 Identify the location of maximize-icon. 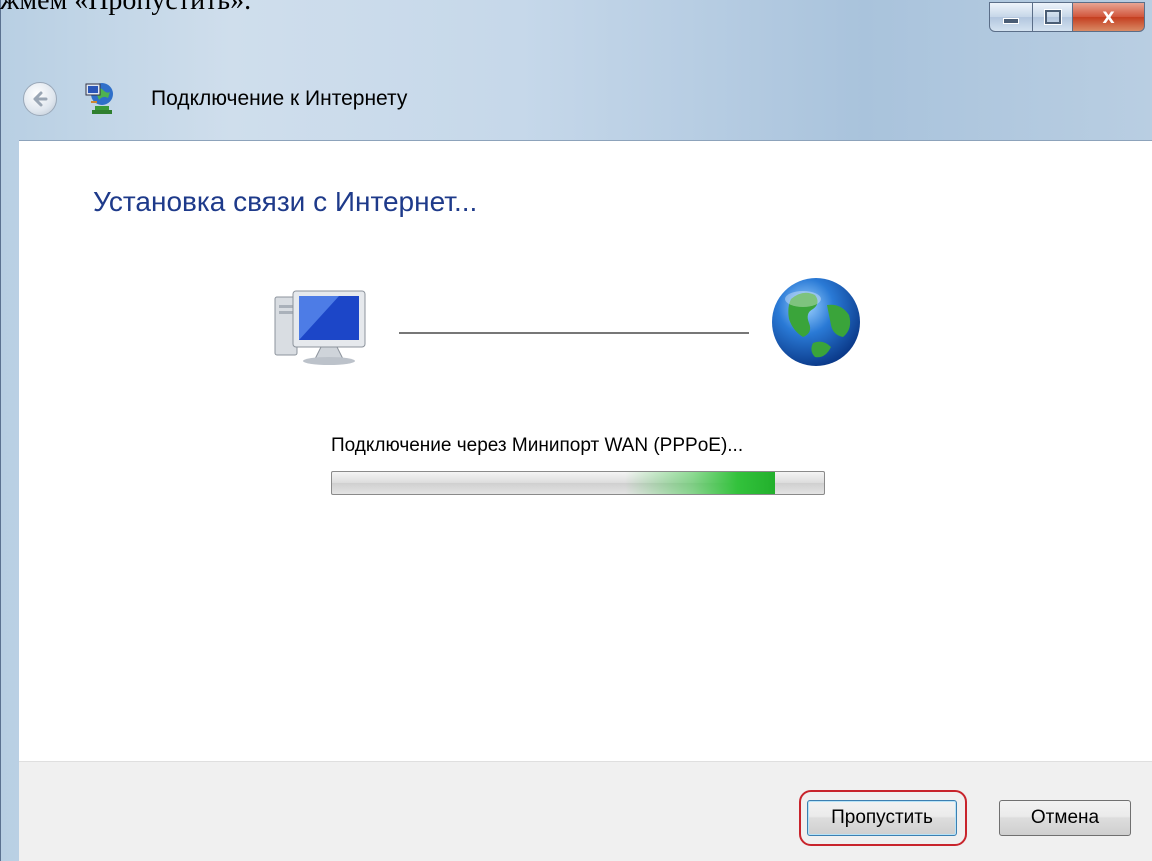
(1052, 17).